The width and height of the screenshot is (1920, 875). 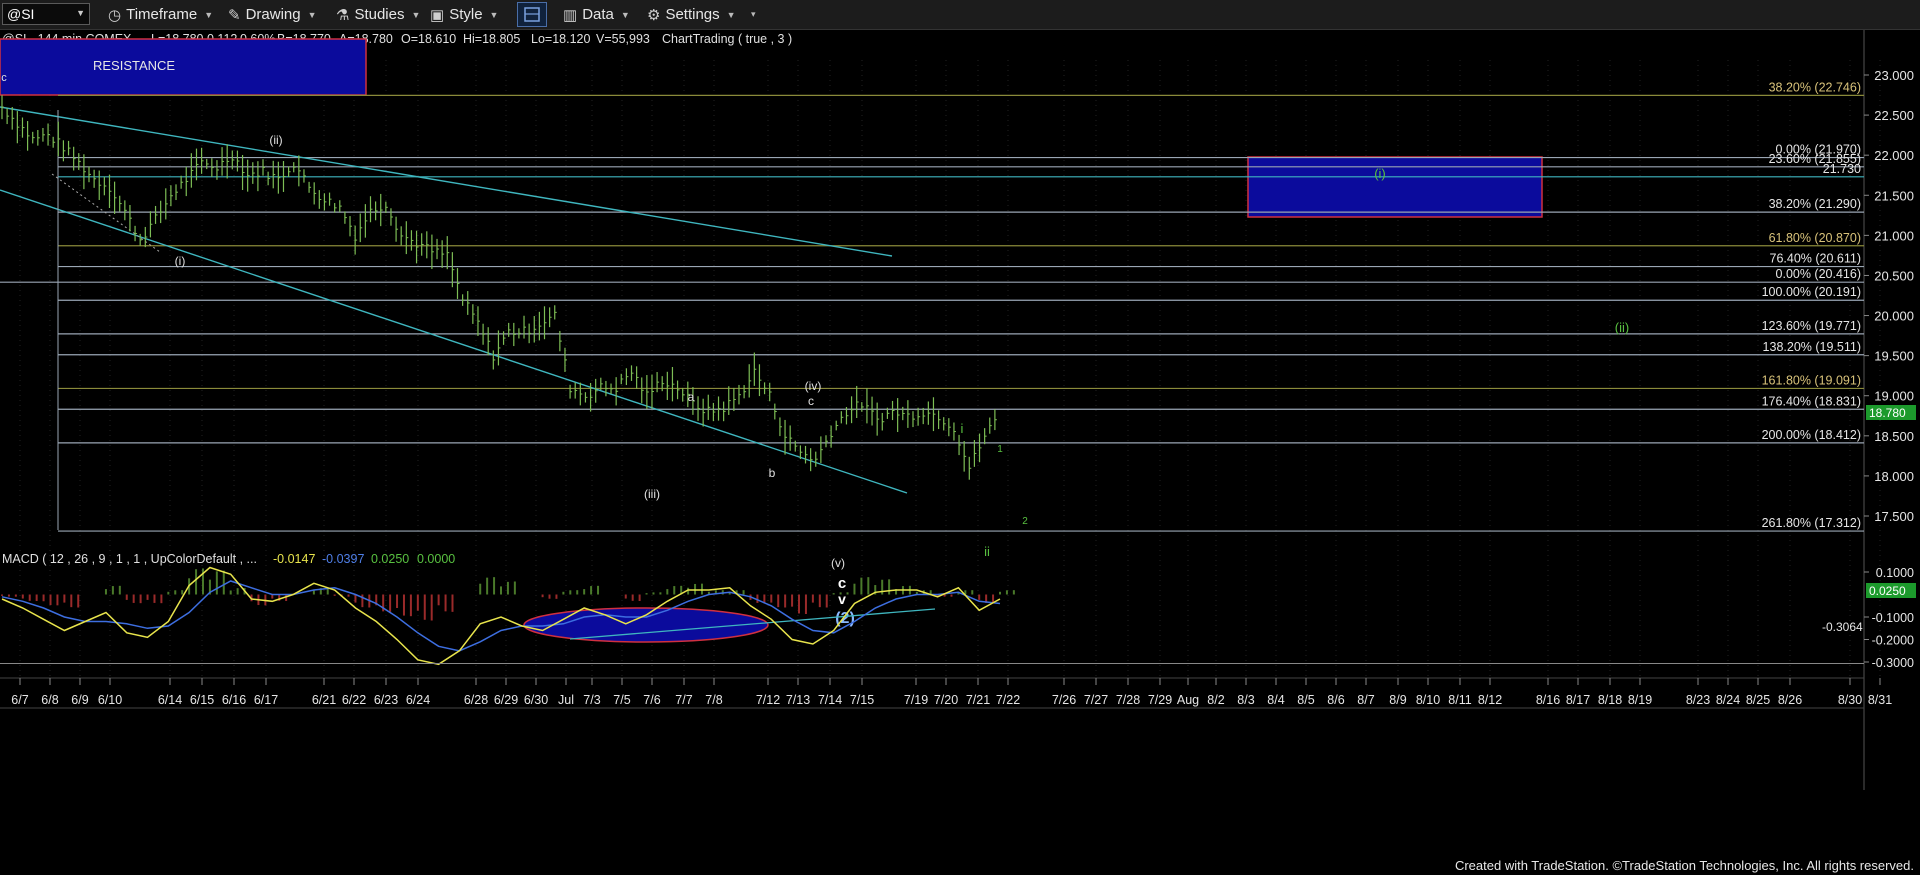 I want to click on date-axis-label: 8/5, so click(x=1305, y=700).